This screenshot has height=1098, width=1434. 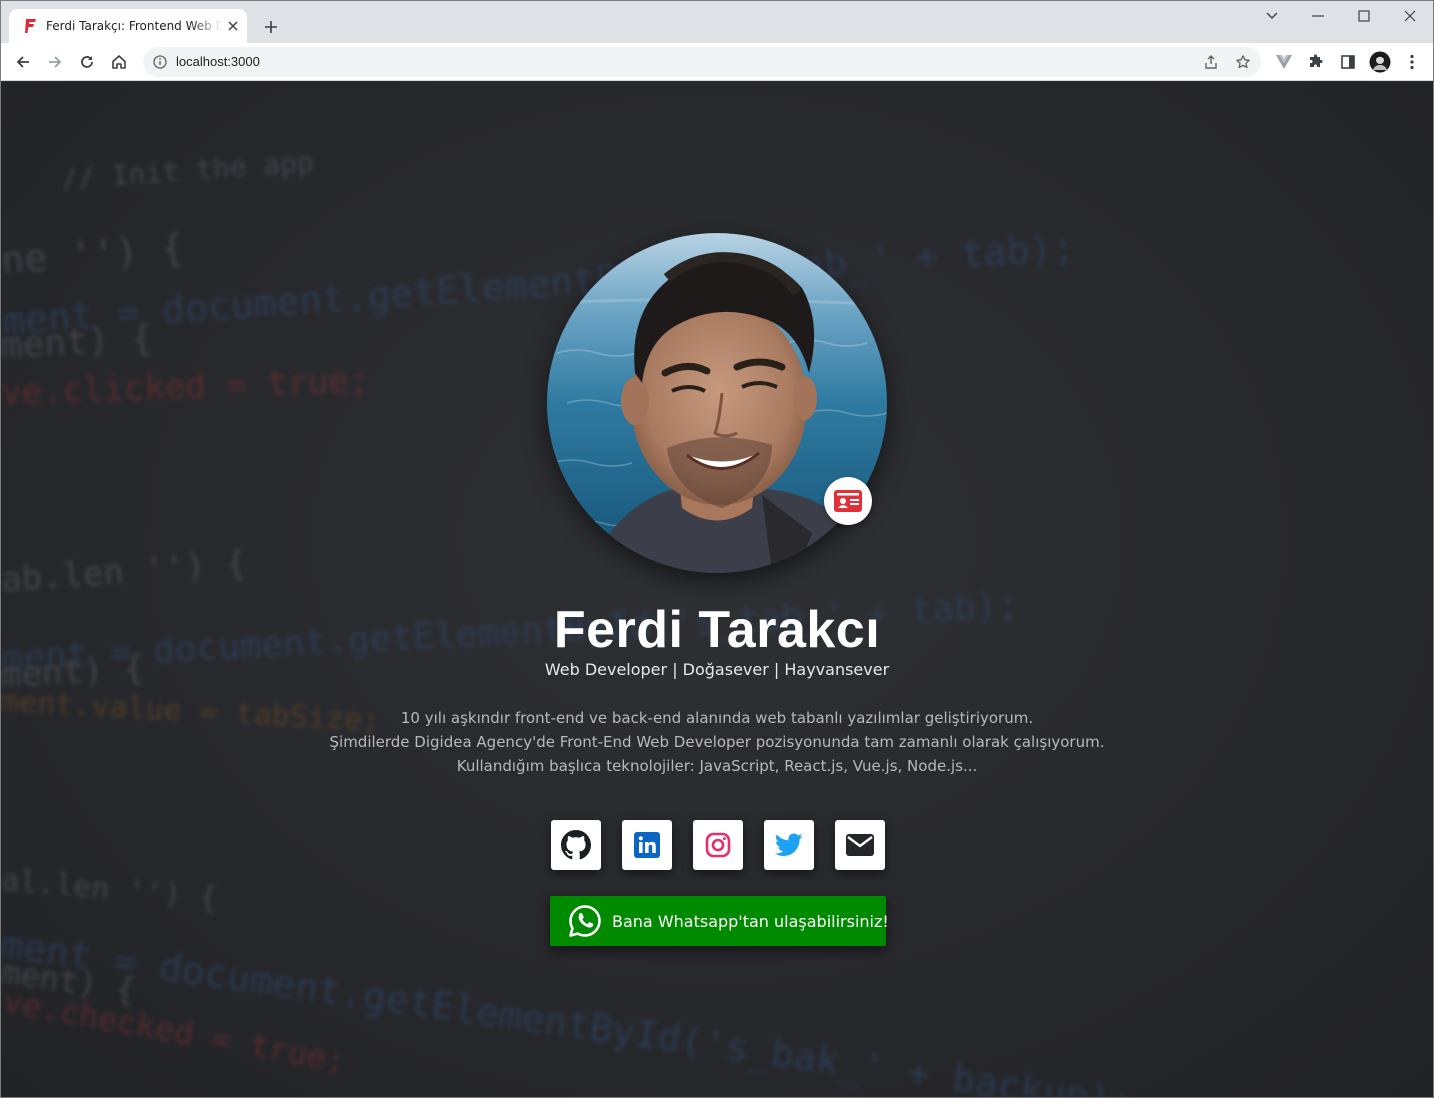 I want to click on linkedin-icon, so click(x=647, y=845).